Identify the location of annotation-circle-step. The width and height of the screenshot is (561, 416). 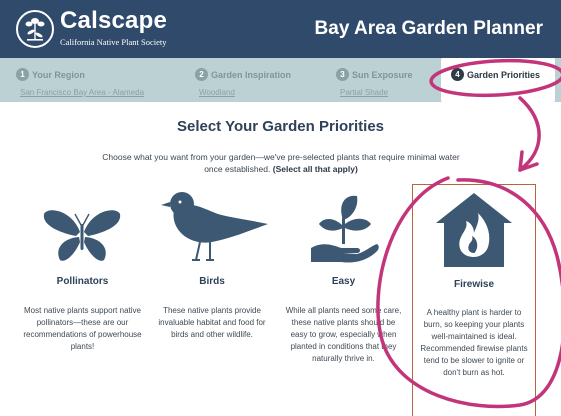
(495, 78).